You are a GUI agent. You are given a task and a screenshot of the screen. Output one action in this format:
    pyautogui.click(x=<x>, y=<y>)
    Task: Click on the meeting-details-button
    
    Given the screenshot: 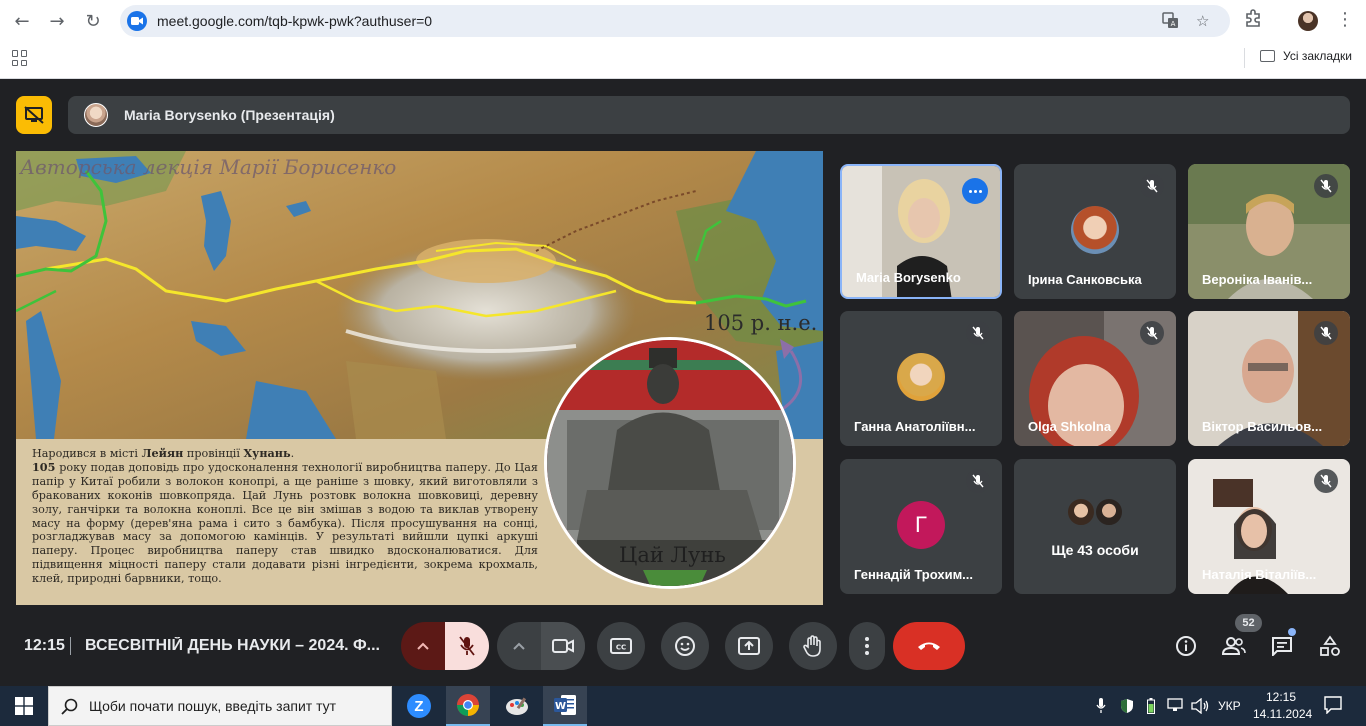 What is the action you would take?
    pyautogui.click(x=1186, y=646)
    